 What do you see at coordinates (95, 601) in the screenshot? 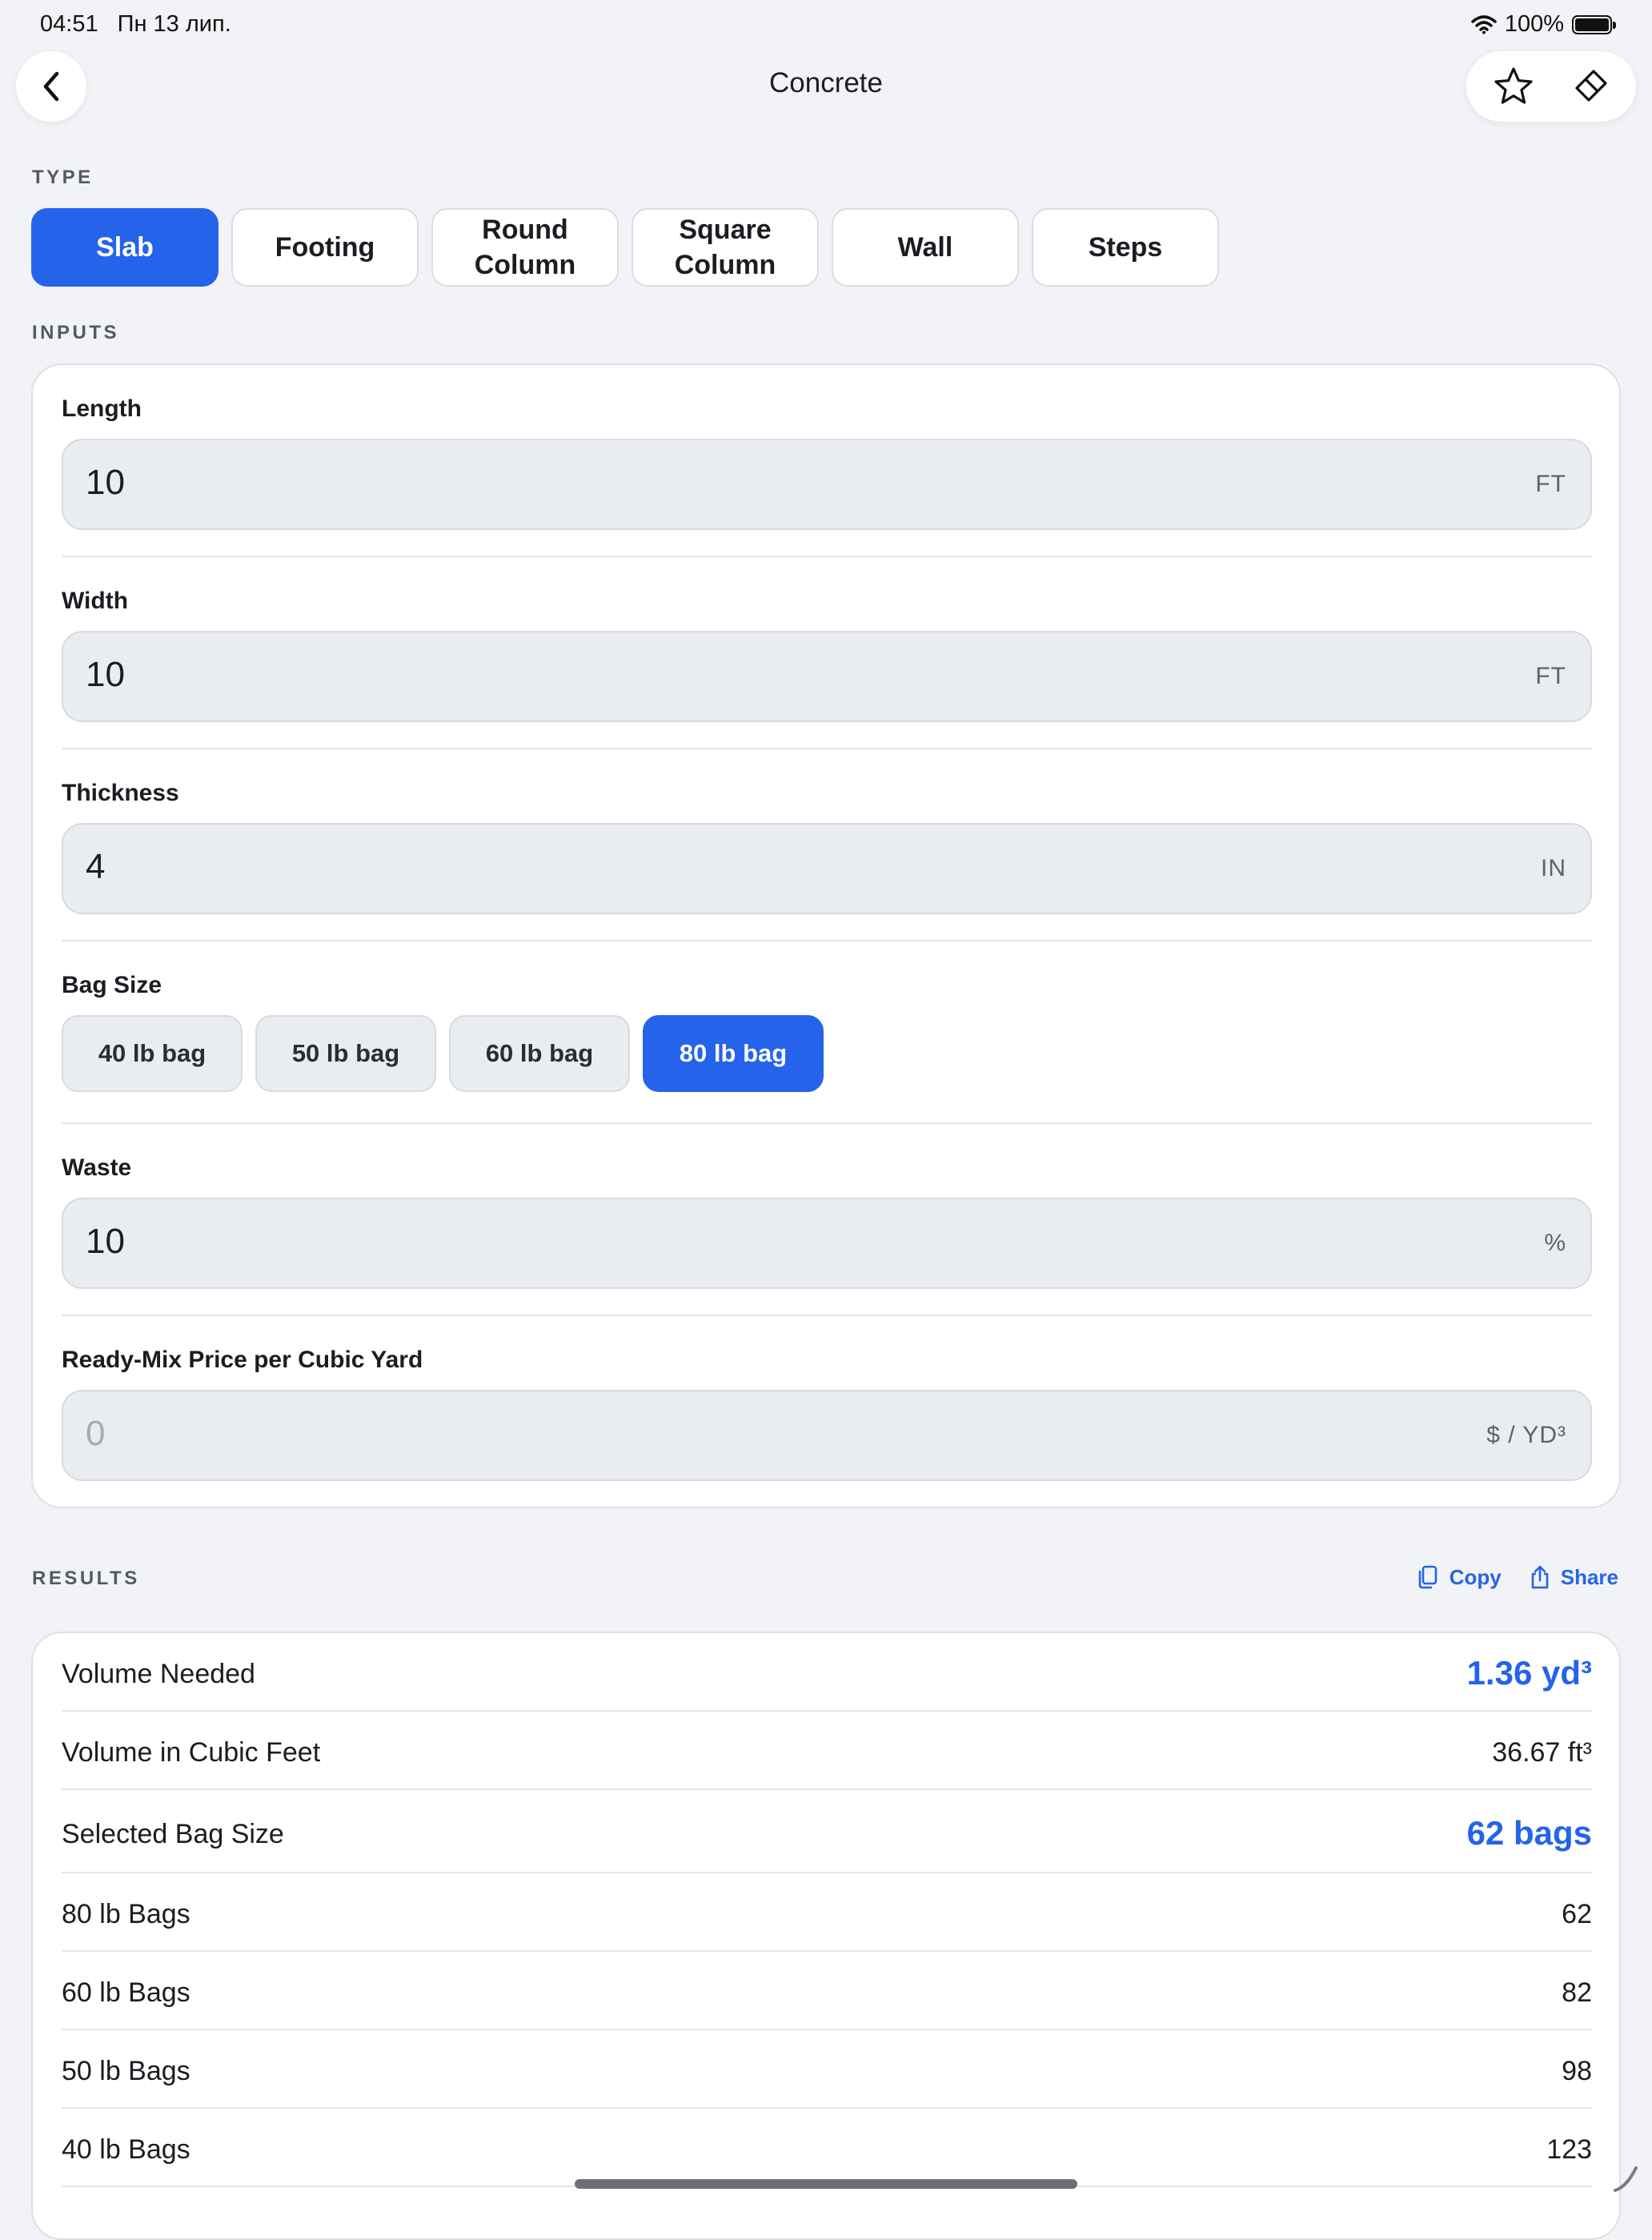
I see `width-label: Width` at bounding box center [95, 601].